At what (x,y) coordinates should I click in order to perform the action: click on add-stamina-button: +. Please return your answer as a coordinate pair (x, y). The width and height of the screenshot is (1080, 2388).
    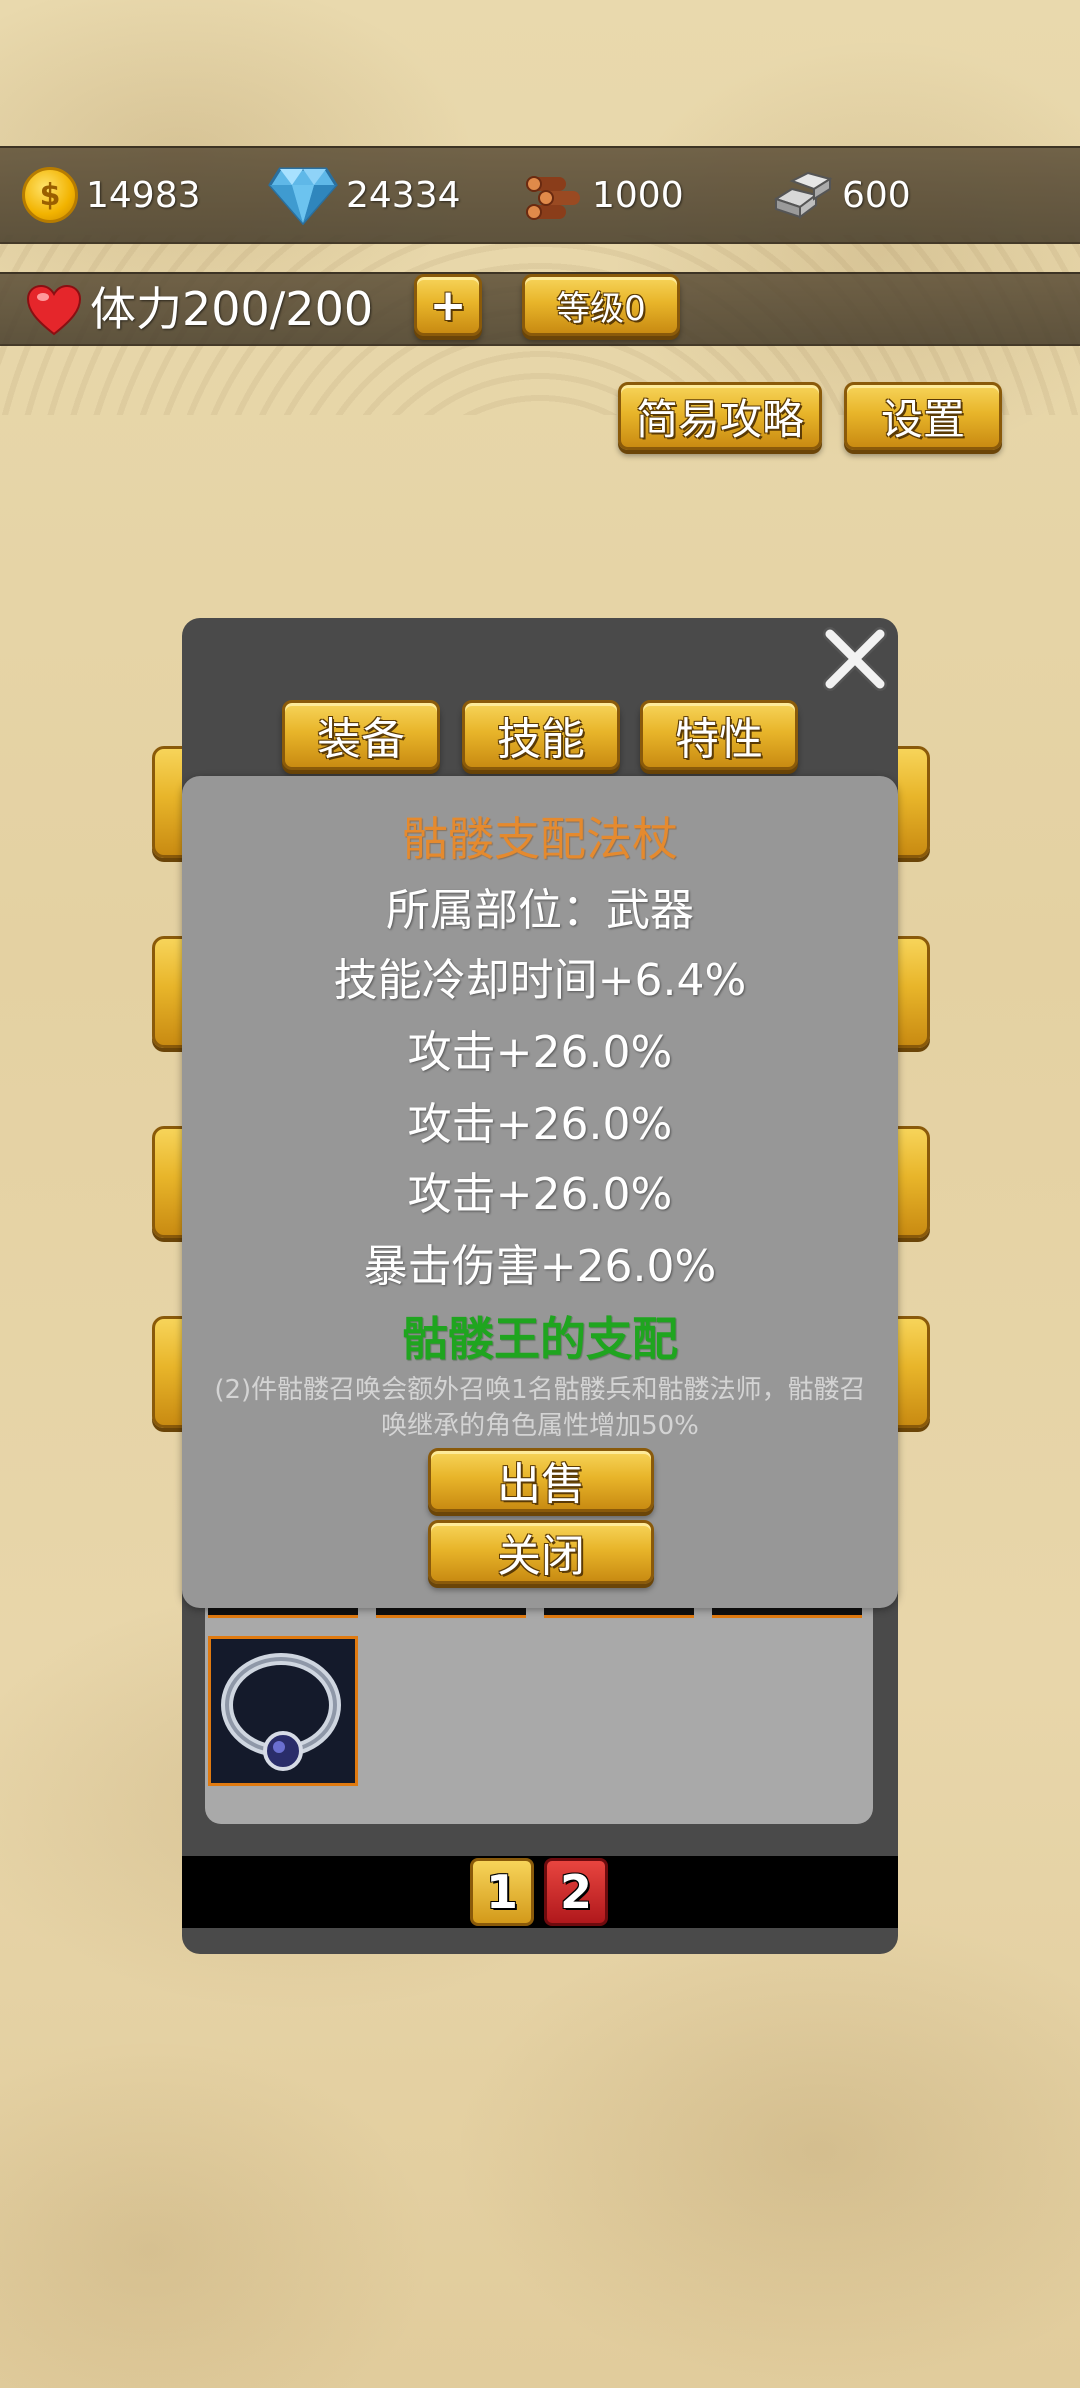
    Looking at the image, I should click on (448, 305).